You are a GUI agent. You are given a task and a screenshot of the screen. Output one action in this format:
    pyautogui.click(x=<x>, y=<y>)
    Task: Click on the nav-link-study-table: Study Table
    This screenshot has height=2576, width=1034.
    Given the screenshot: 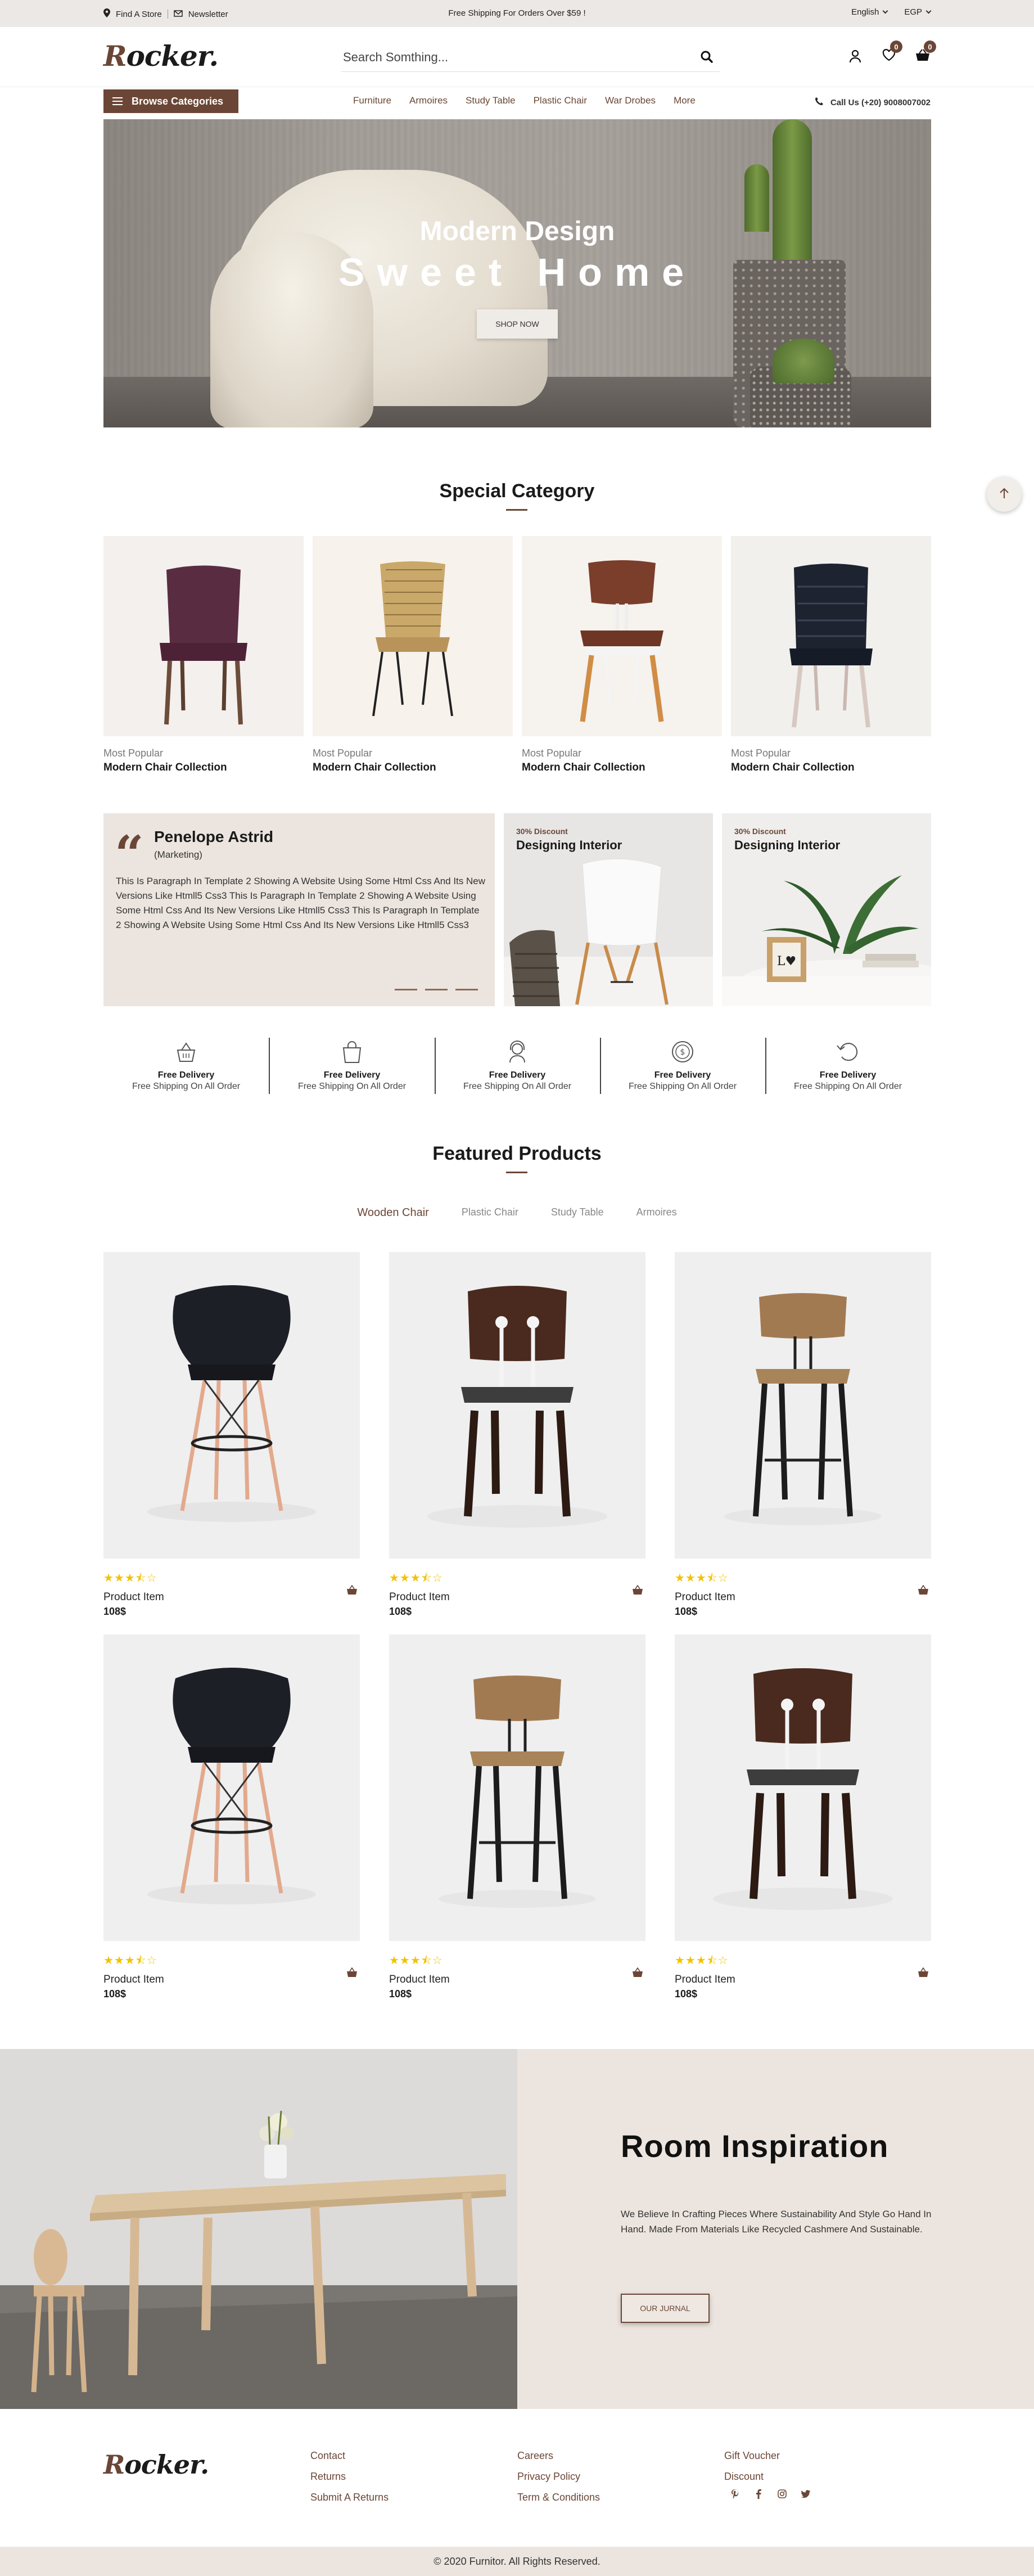 What is the action you would take?
    pyautogui.click(x=491, y=101)
    